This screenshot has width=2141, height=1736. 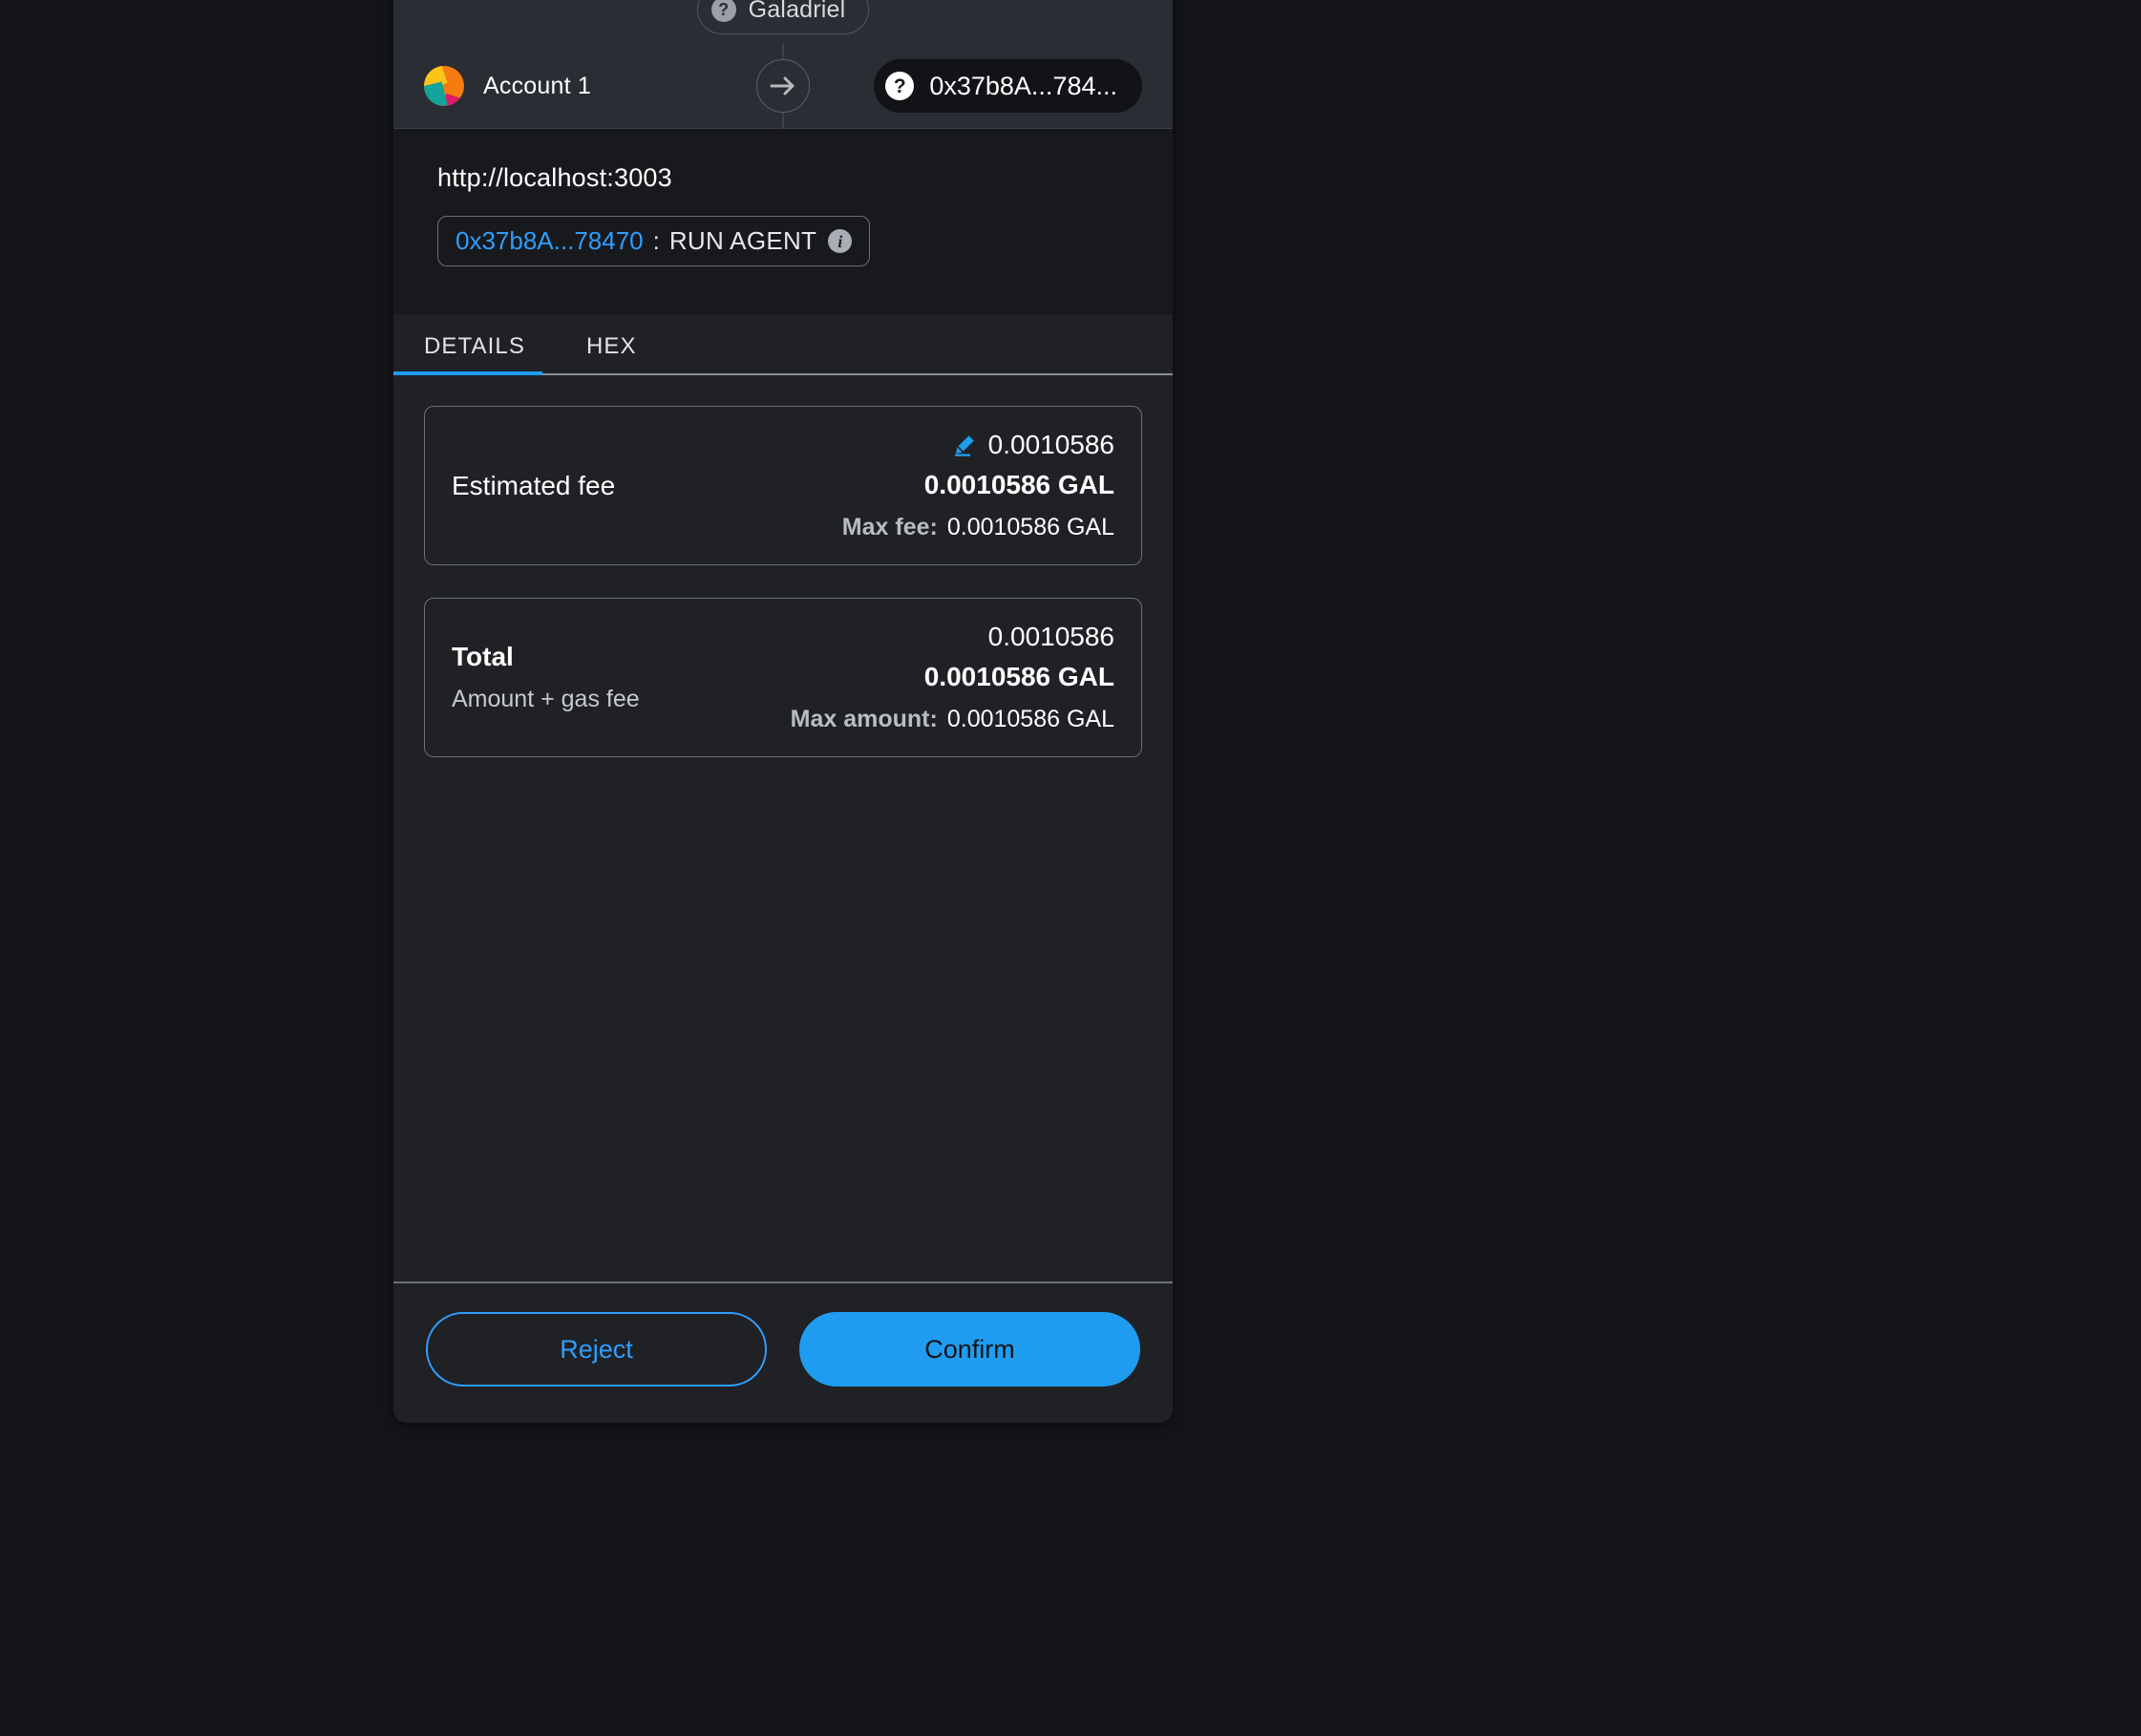 I want to click on transfer-arrow-column, so click(x=783, y=86).